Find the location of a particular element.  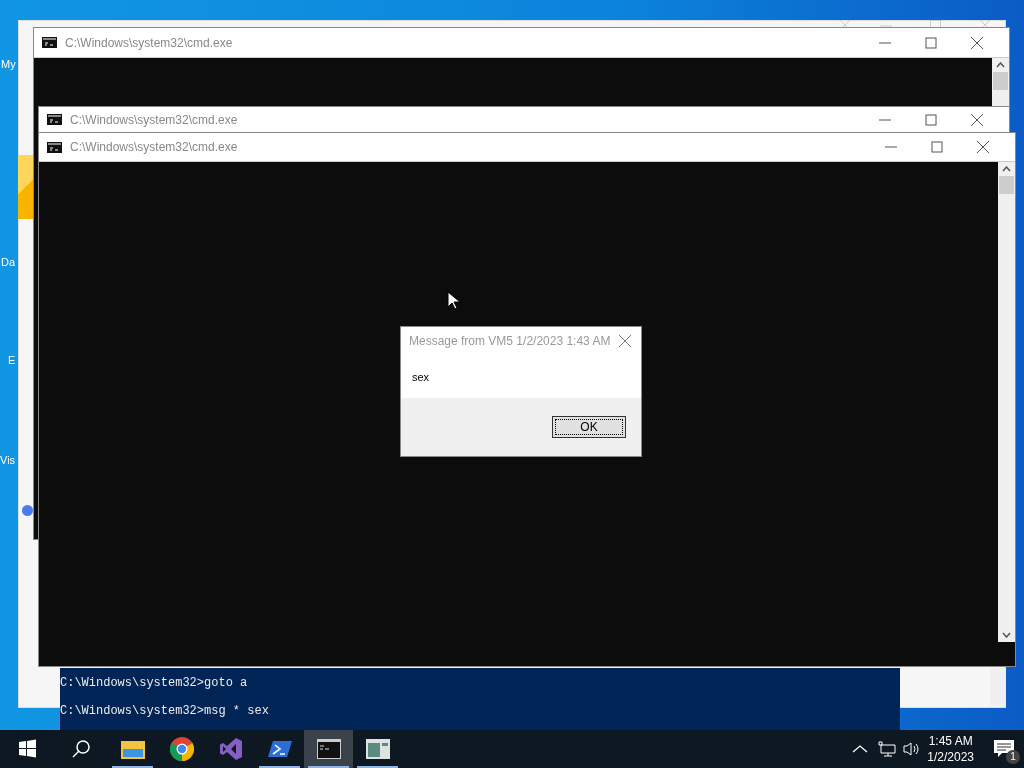

desktop-icon-label: Da is located at coordinates (8, 262).